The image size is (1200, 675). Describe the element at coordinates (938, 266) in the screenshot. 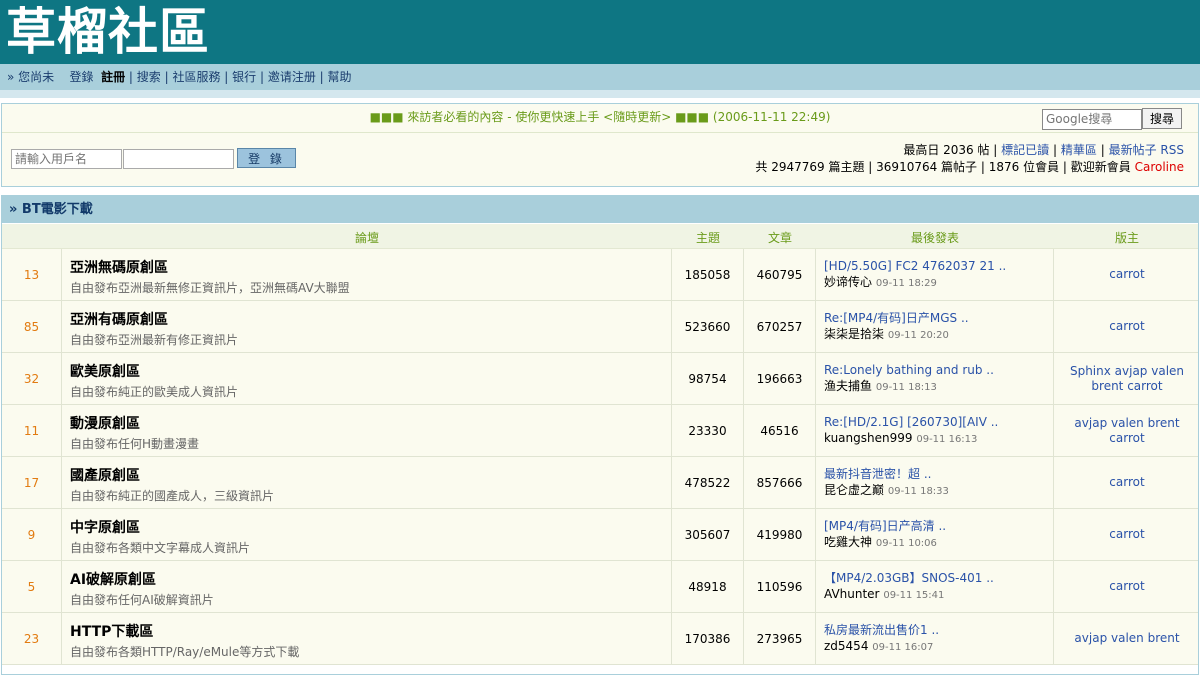

I see `last-post-title-link: [HD/5.50G] FC2 4762037 21 ..` at that location.